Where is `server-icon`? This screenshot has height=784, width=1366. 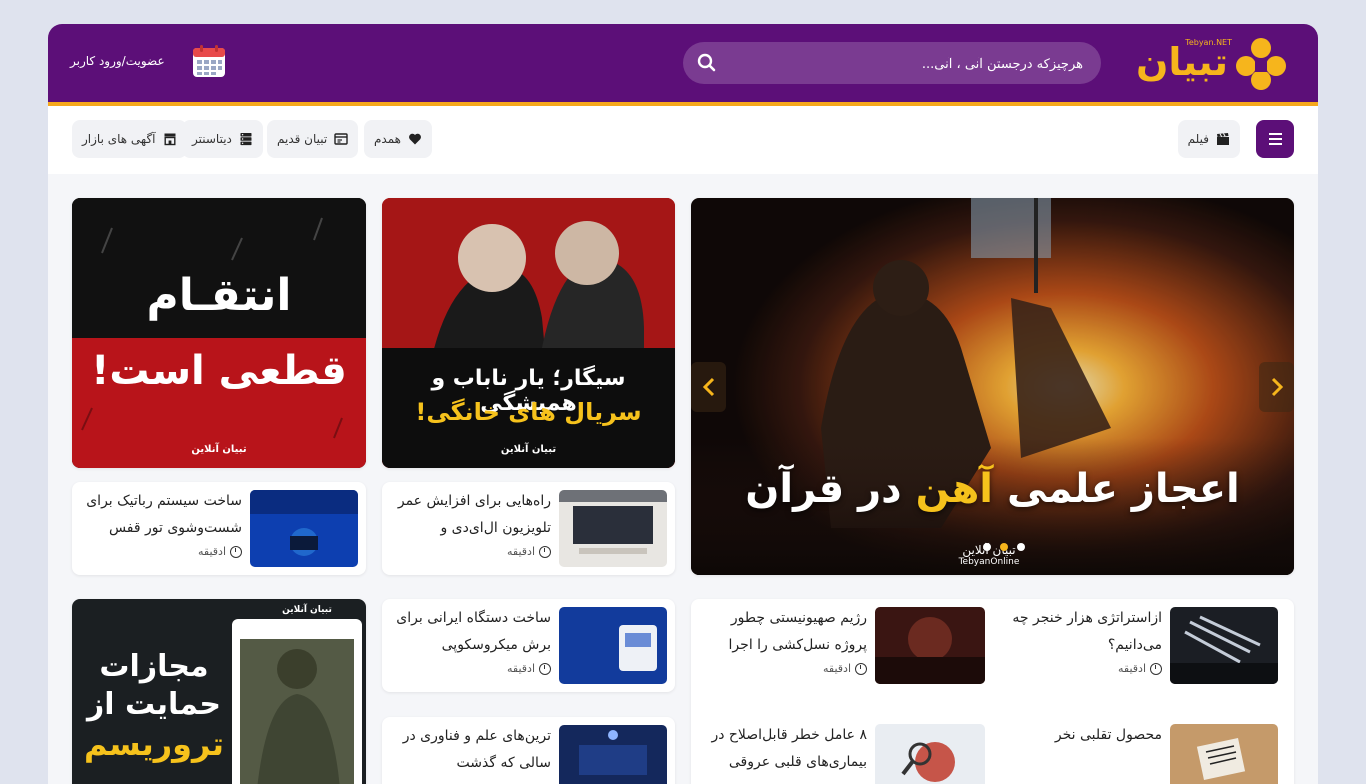
server-icon is located at coordinates (246, 139).